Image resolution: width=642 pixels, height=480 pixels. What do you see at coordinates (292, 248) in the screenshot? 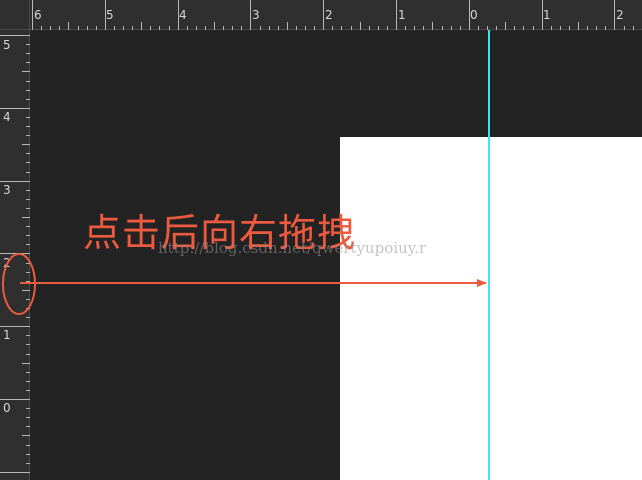
I see `watermark-text: http://blog.csdn.net/qwertyupoiuy.r` at bounding box center [292, 248].